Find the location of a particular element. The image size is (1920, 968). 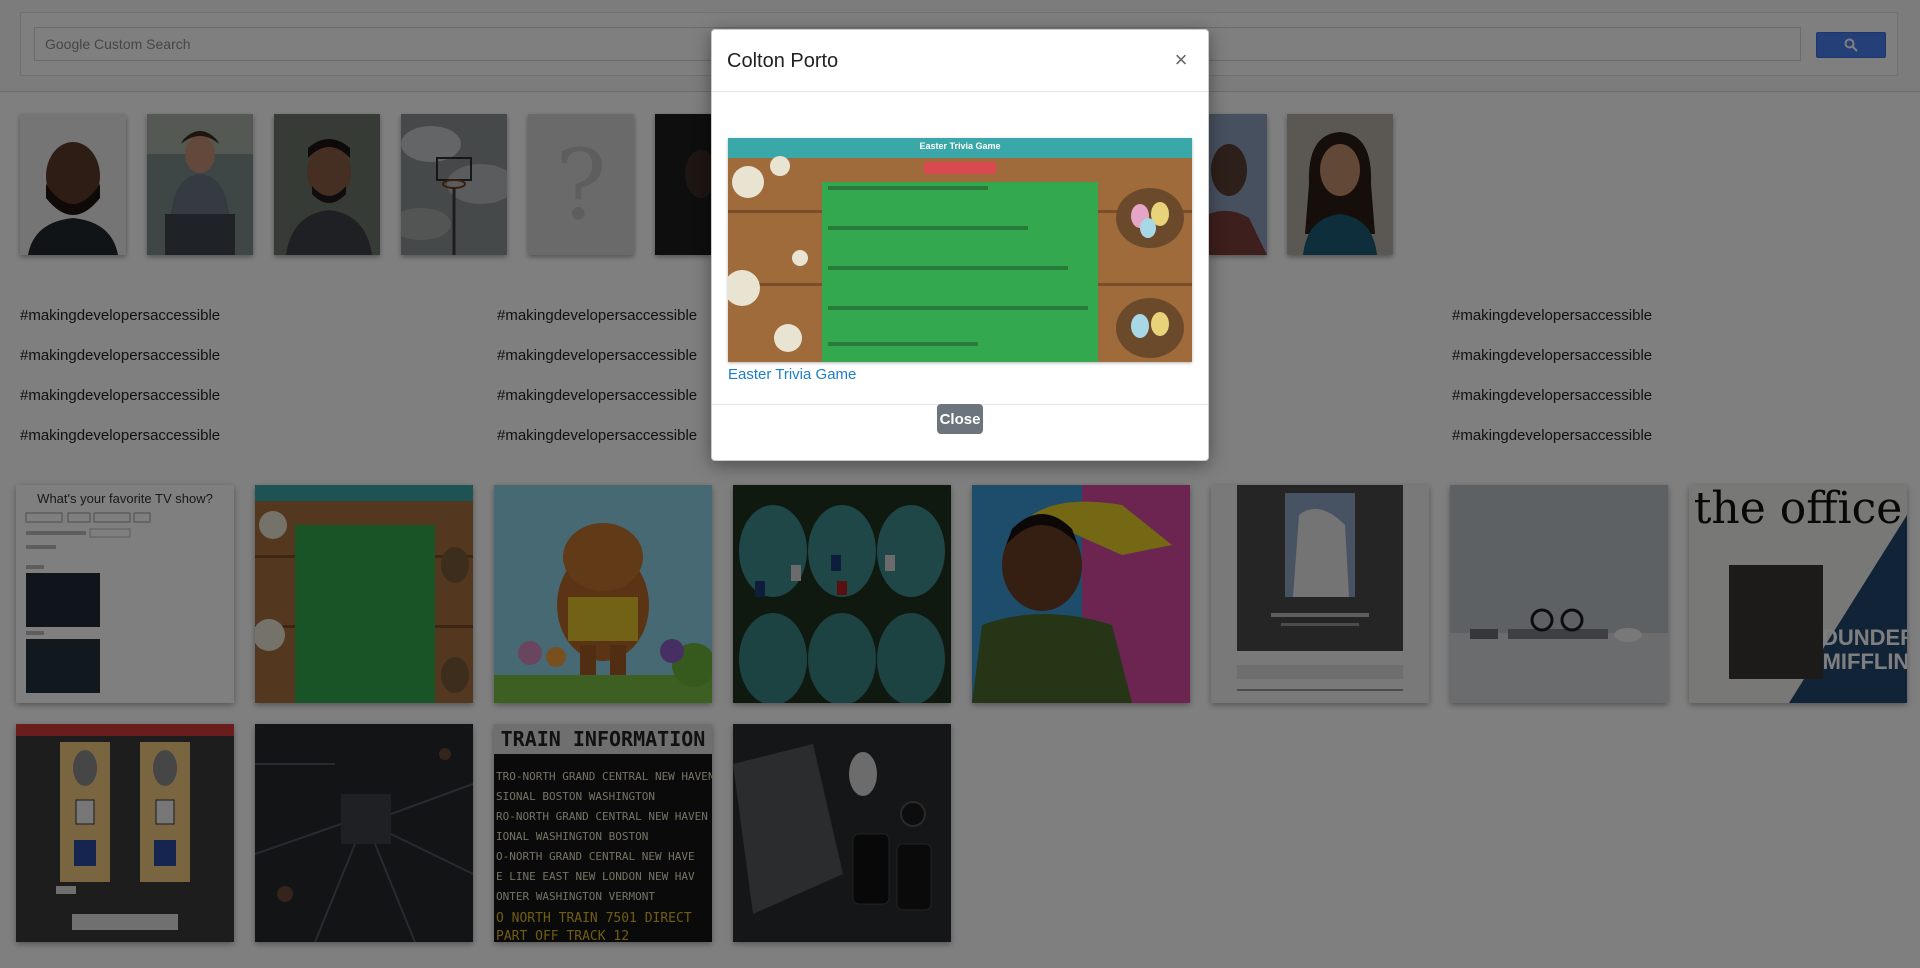

close-button: Close is located at coordinates (960, 419).